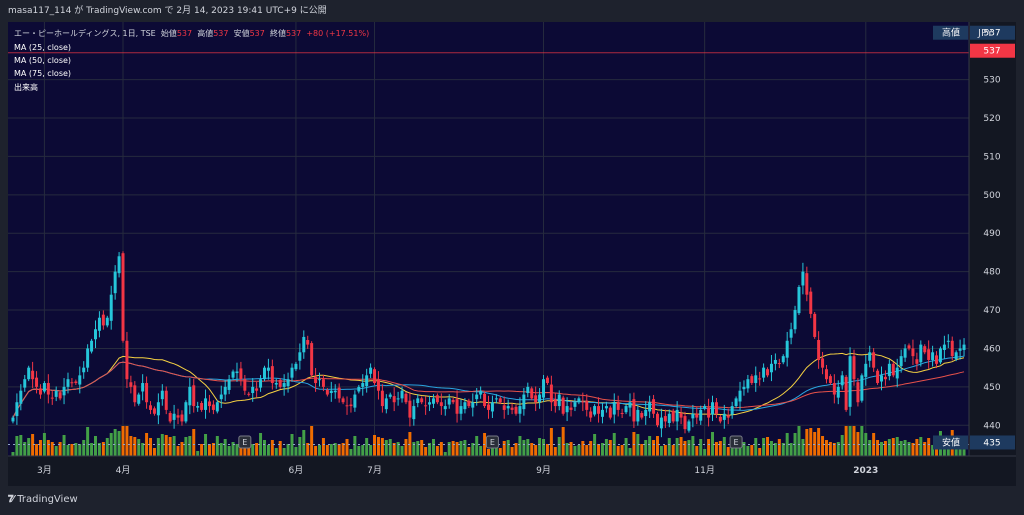 Image resolution: width=1024 pixels, height=515 pixels. I want to click on open-value: 537, so click(184, 33).